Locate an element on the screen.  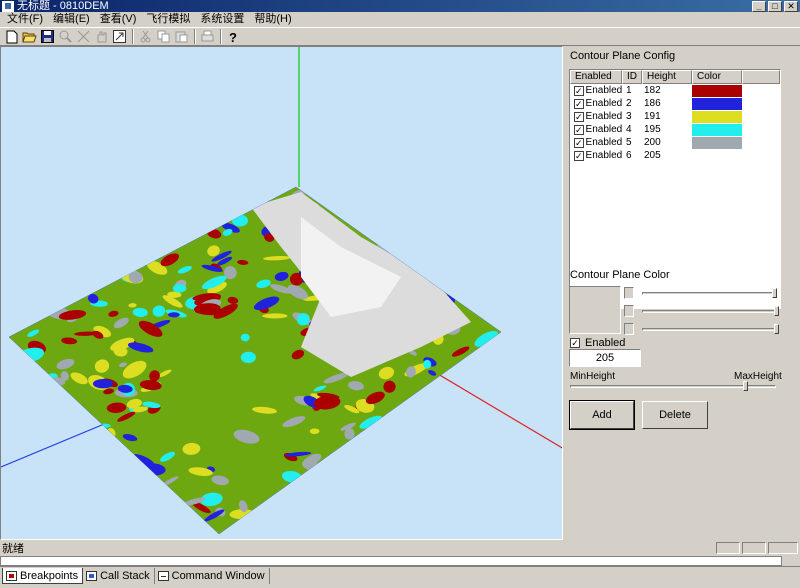
menu-flight-sim: 飞行模拟 is located at coordinates (168, 19).